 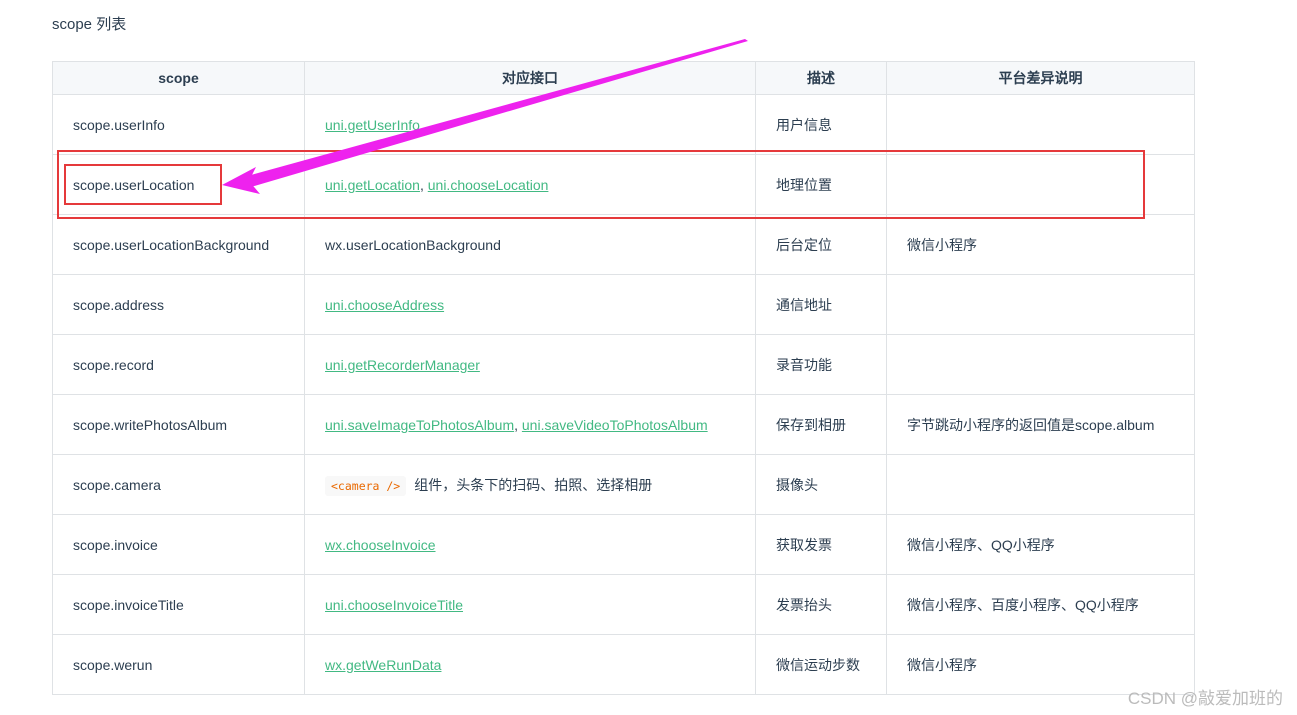 What do you see at coordinates (178, 78) in the screenshot?
I see `header-scope: scope` at bounding box center [178, 78].